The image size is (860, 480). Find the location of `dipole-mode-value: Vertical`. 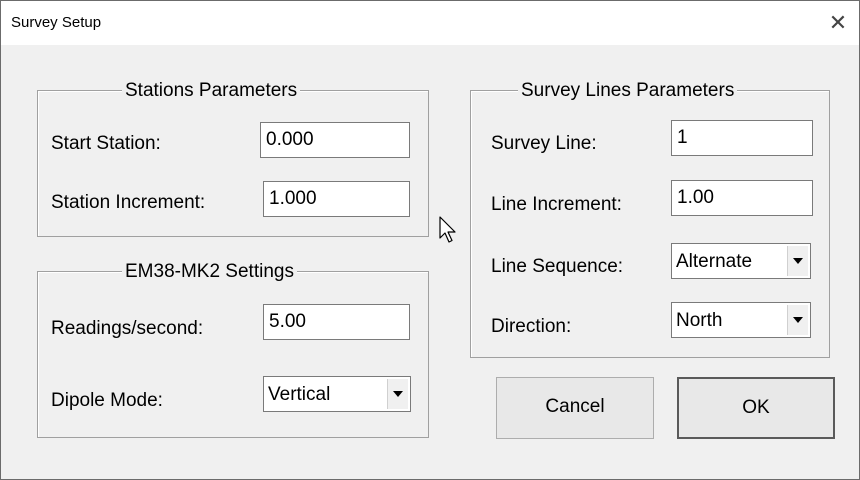

dipole-mode-value: Vertical is located at coordinates (299, 394).